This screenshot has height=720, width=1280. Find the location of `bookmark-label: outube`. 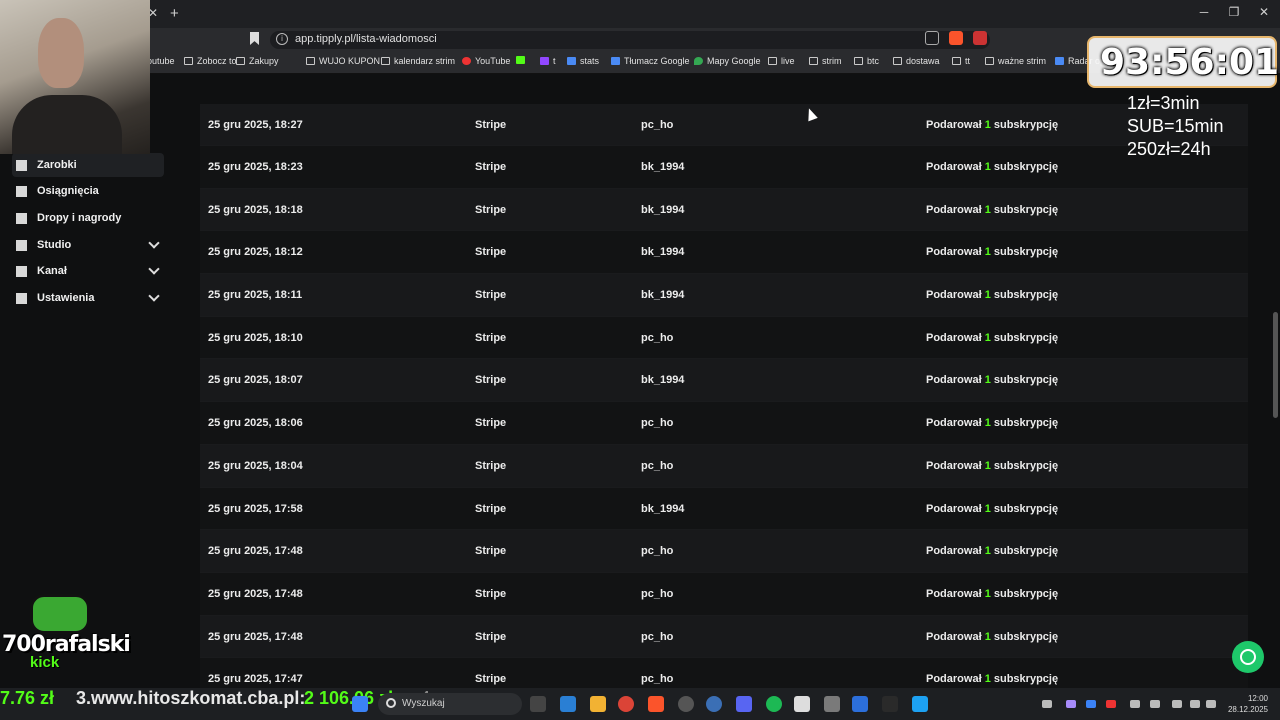

bookmark-label: outube is located at coordinates (161, 61).